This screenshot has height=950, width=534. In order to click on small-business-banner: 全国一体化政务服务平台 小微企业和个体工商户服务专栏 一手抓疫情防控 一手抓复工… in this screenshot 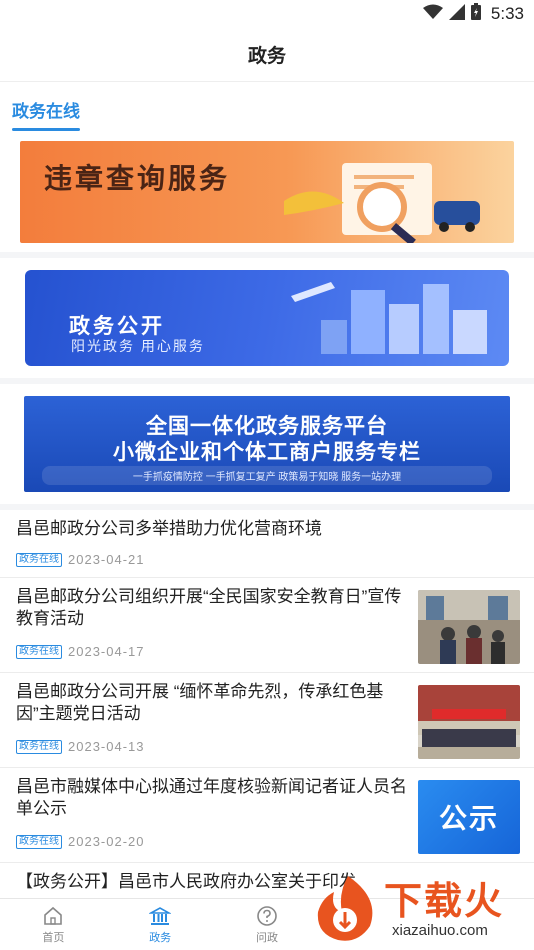, I will do `click(267, 444)`.